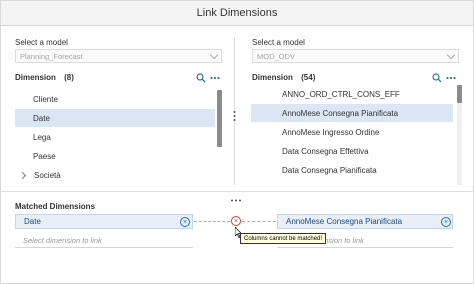 Image resolution: width=474 pixels, height=284 pixels. I want to click on matched-right-field: AnnoMese Consegna Pianificata, so click(365, 221).